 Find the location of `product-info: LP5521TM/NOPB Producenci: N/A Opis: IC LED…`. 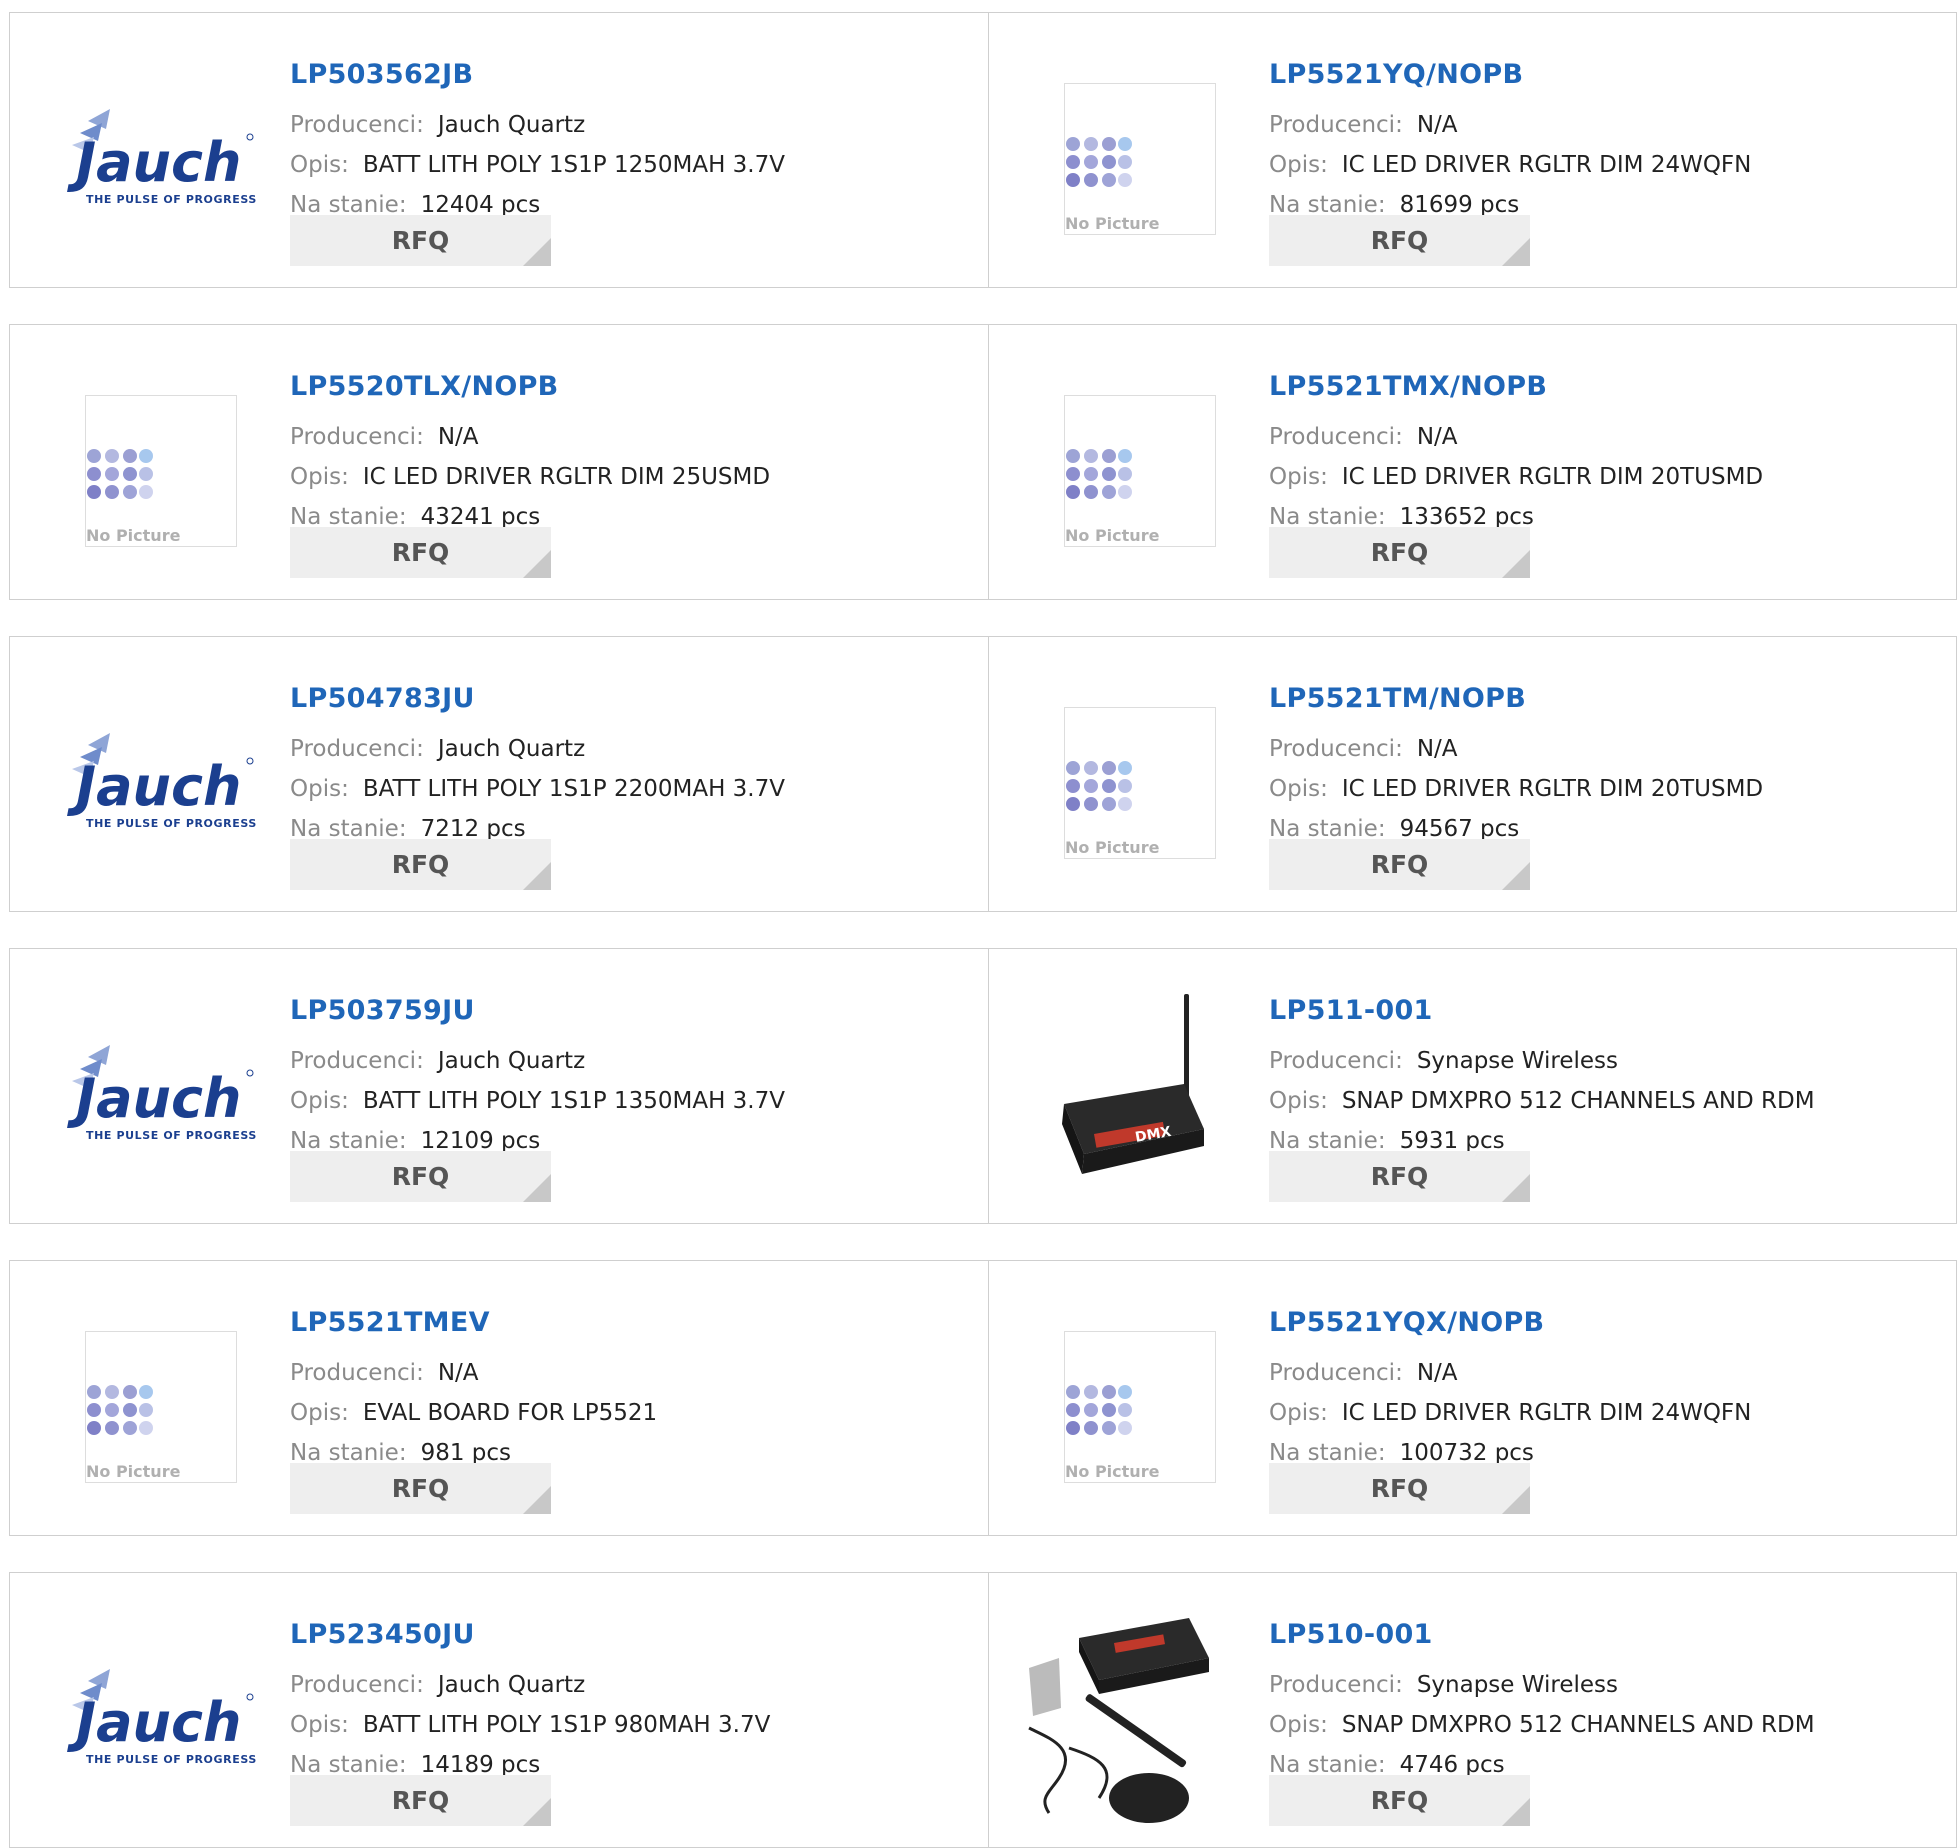

product-info: LP5521TM/NOPB Producenci: N/A Opis: IC LED… is located at coordinates (1602, 754).